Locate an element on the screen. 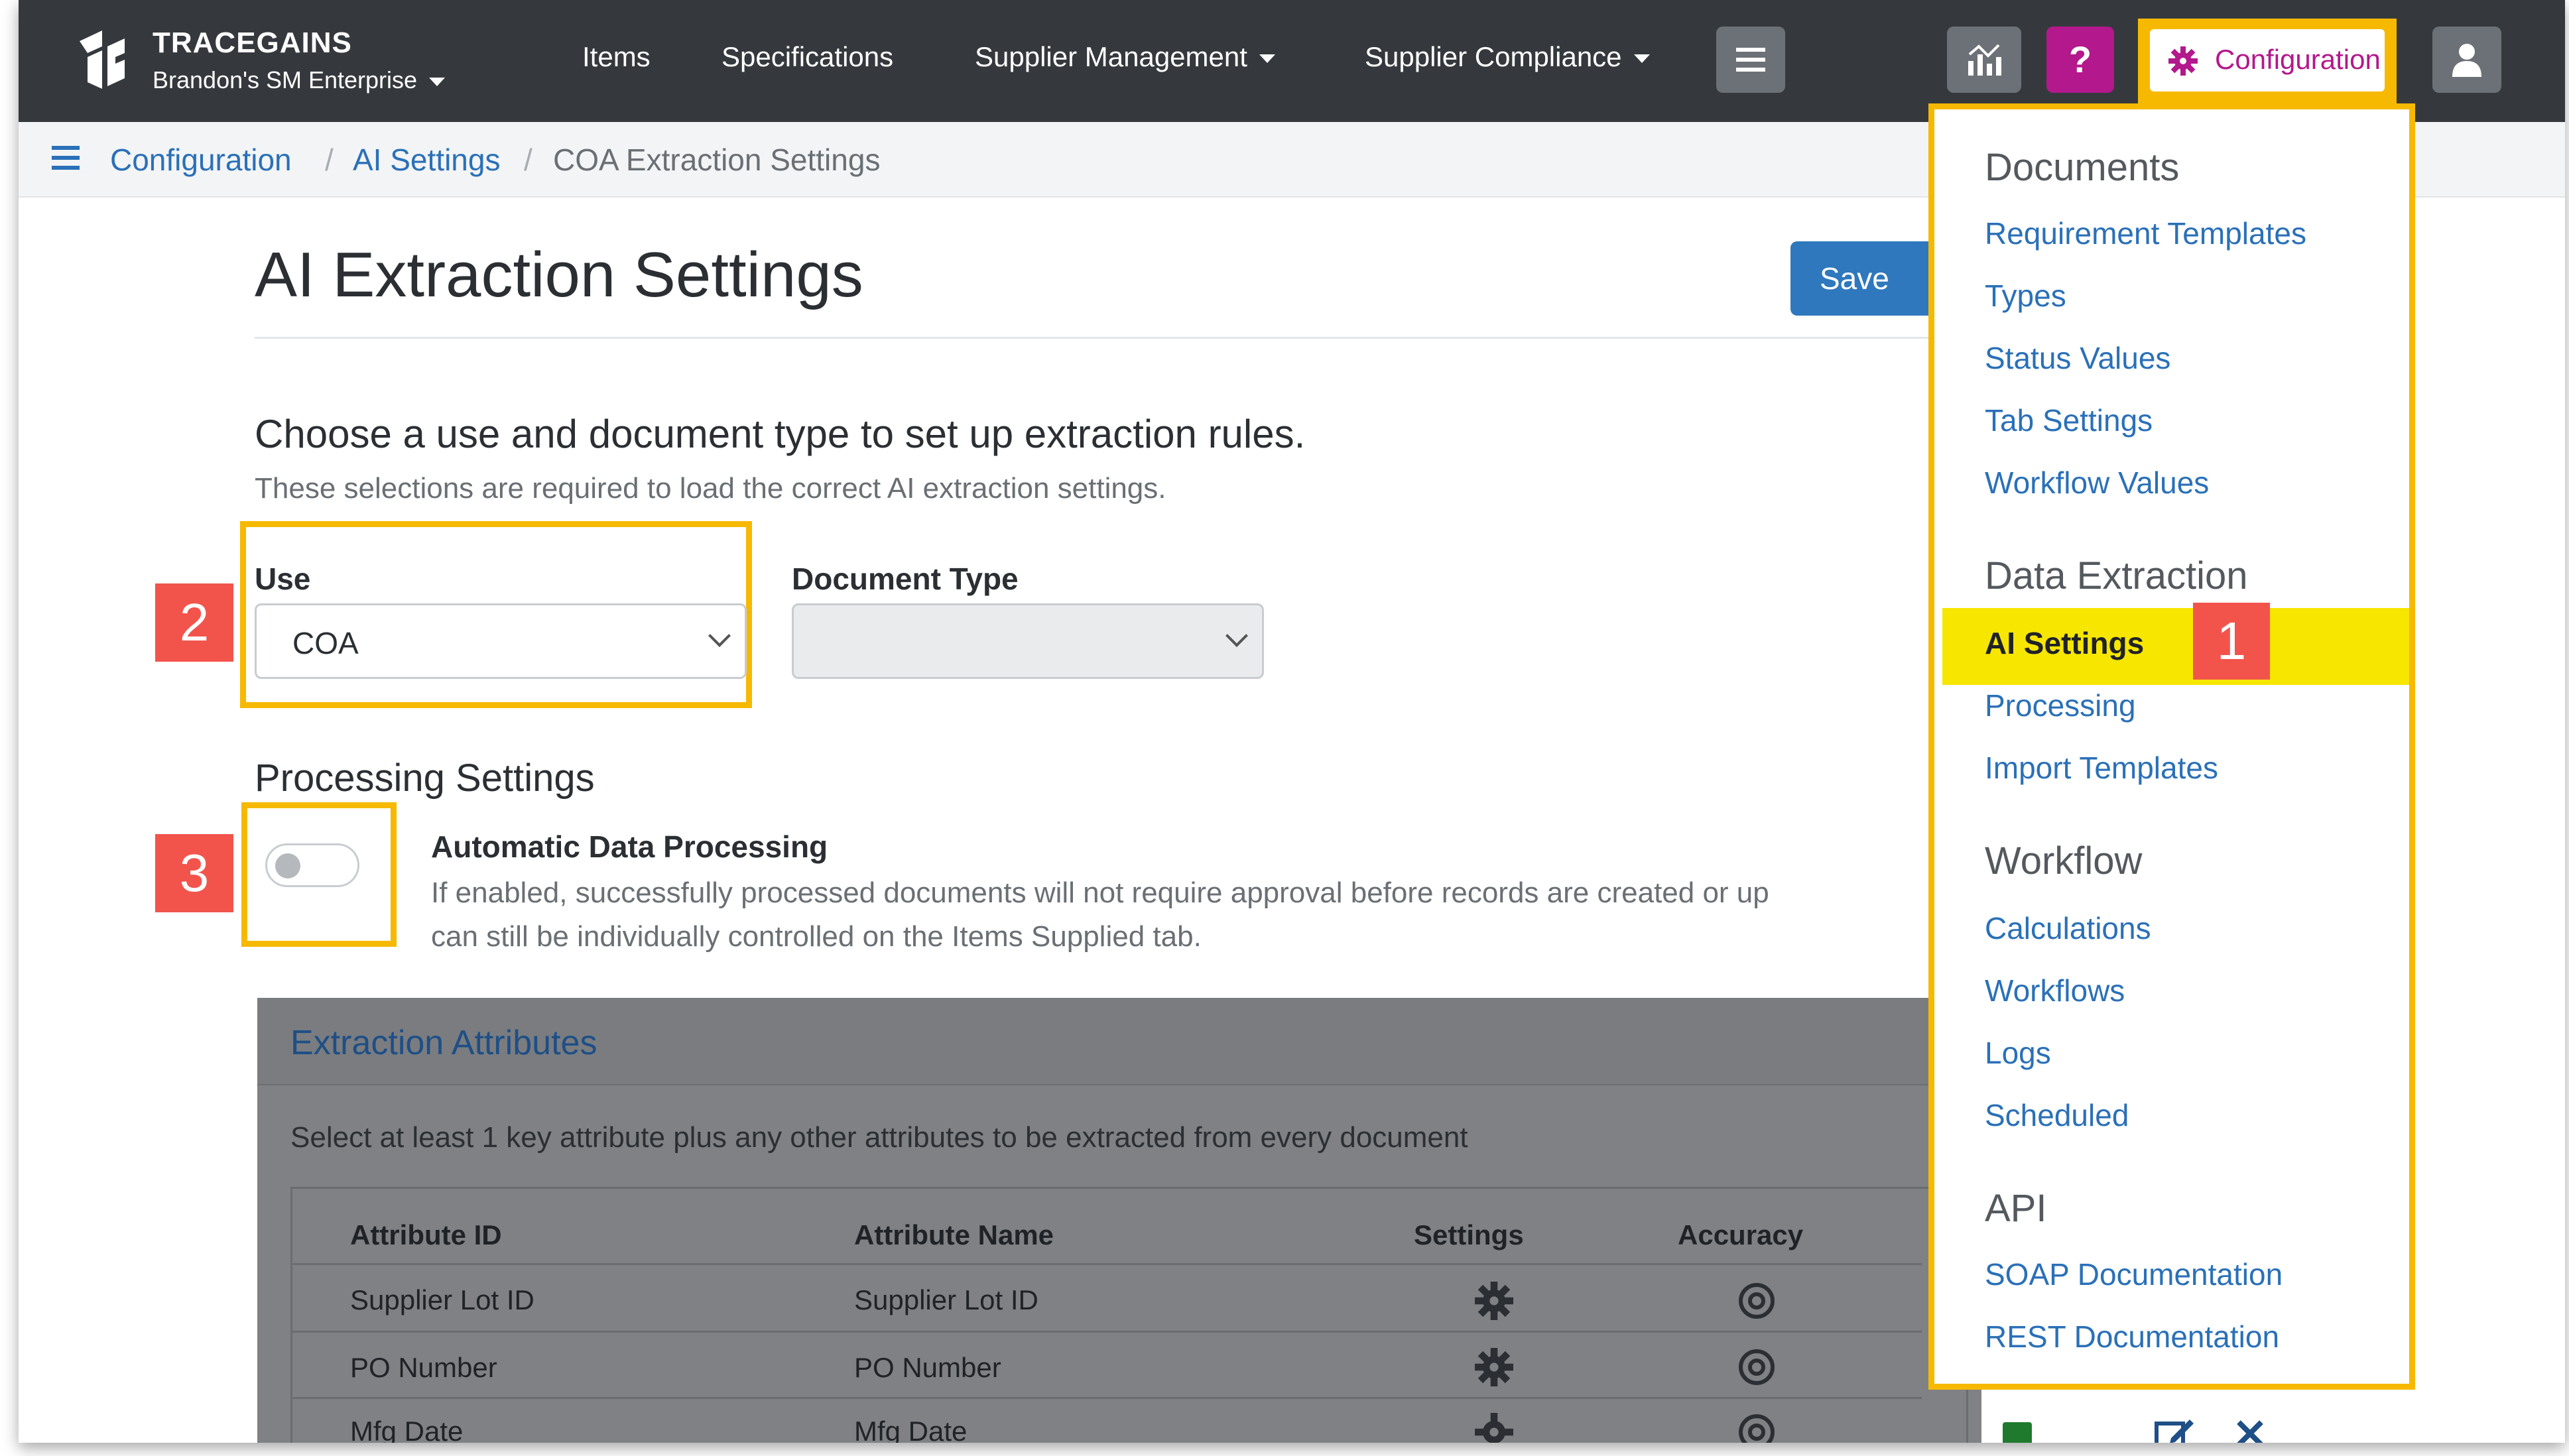 The image size is (2569, 1456). enterprise-switcher: Brandon's SM Enterprise is located at coordinates (299, 80).